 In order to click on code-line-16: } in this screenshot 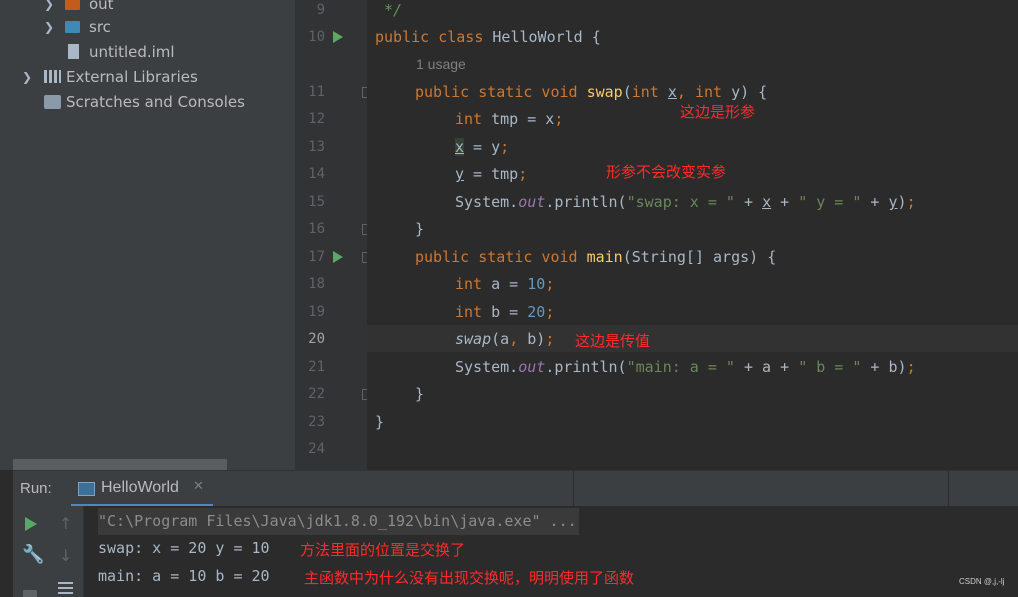, I will do `click(420, 229)`.